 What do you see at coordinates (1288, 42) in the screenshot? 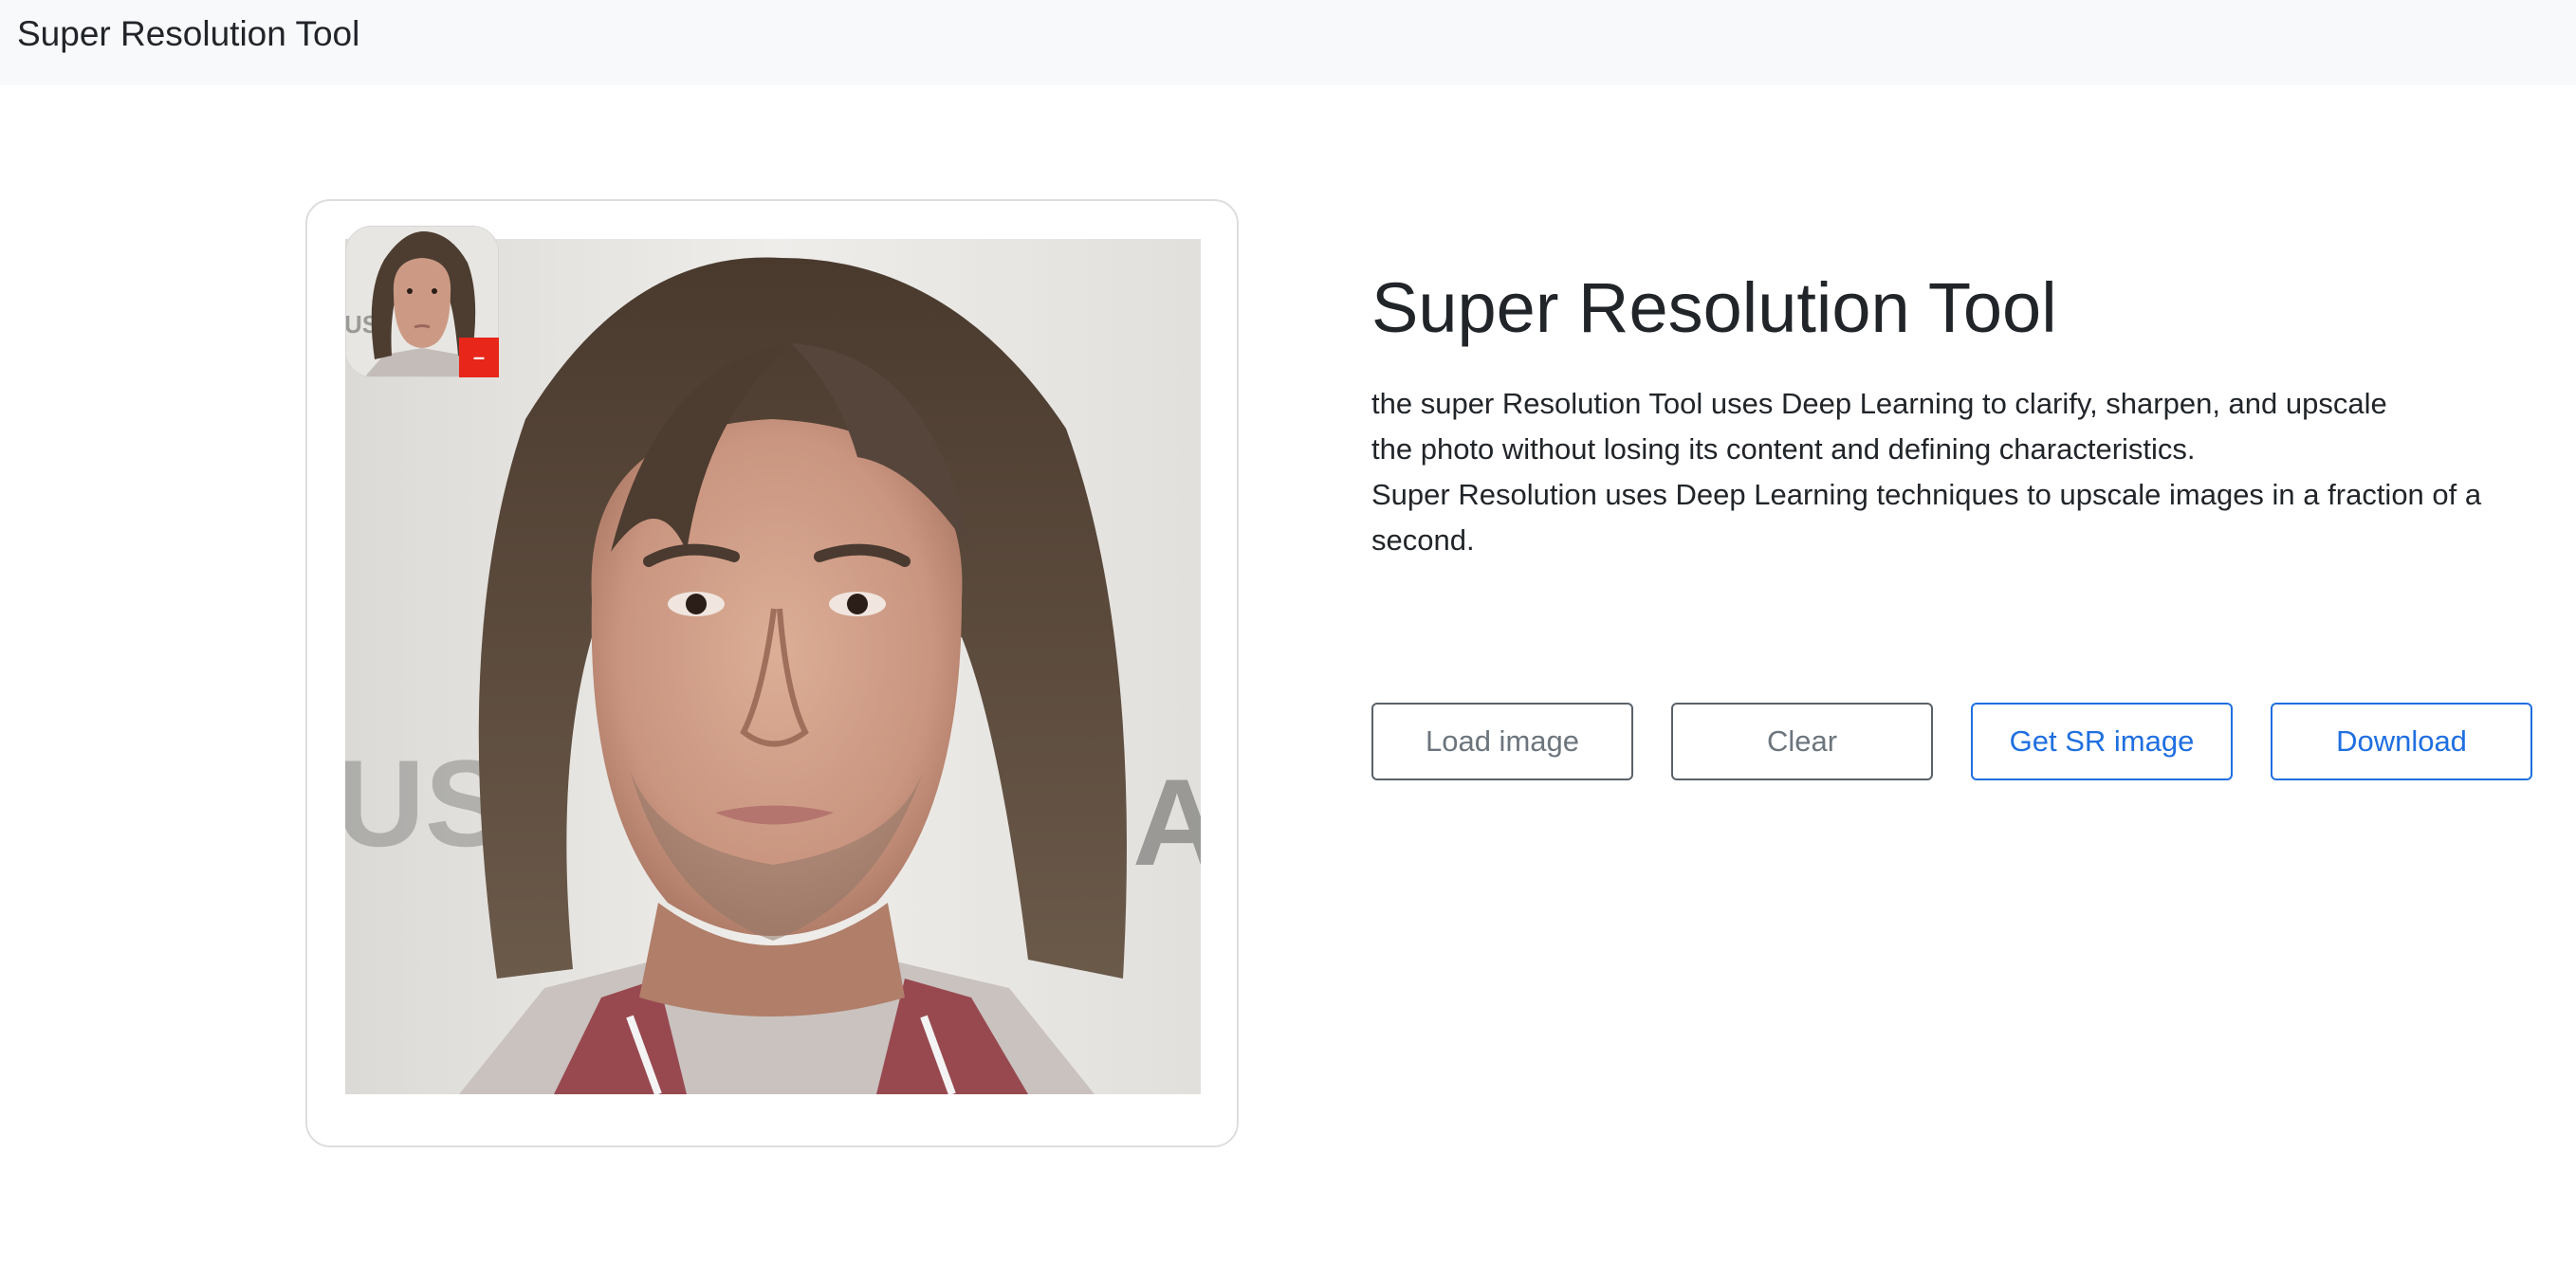
I see `navbar: Super Resolution Tool` at bounding box center [1288, 42].